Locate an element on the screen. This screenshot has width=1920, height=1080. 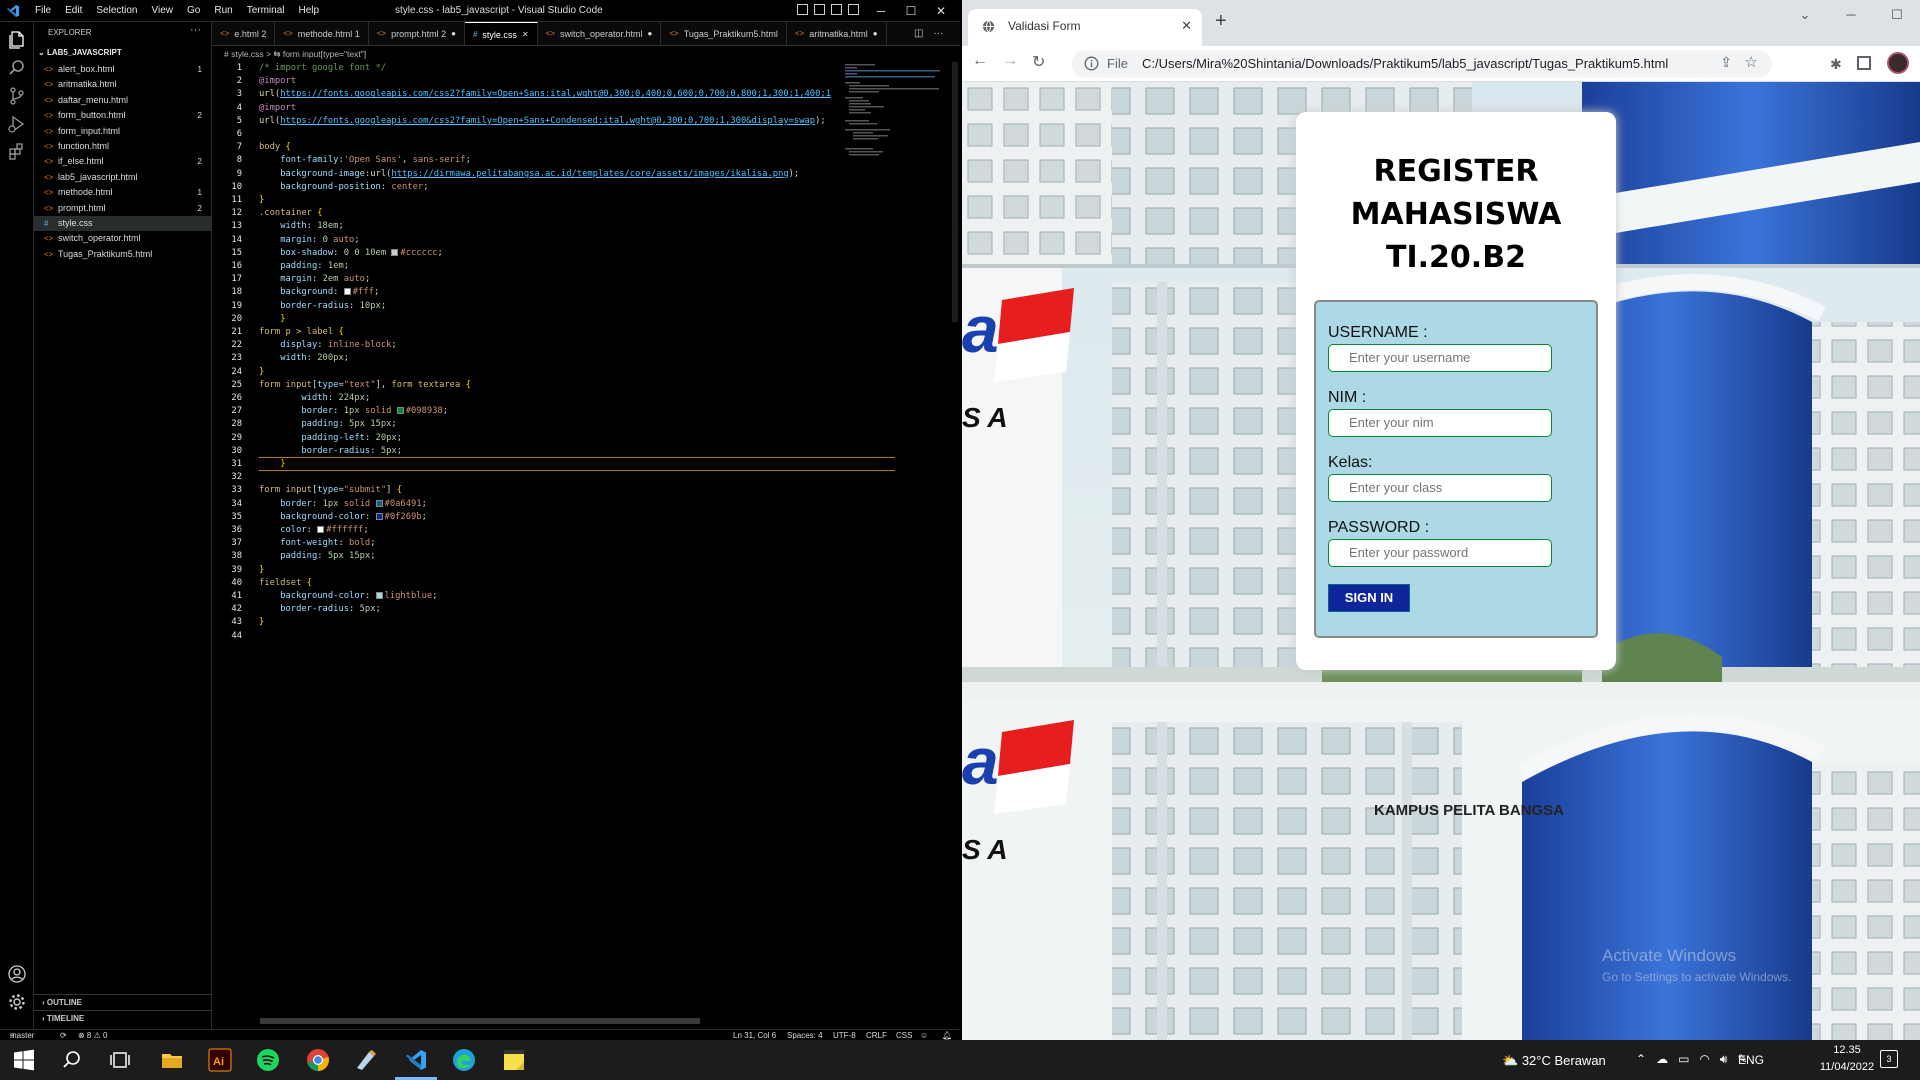
file-explorer-icon is located at coordinates (172, 1060).